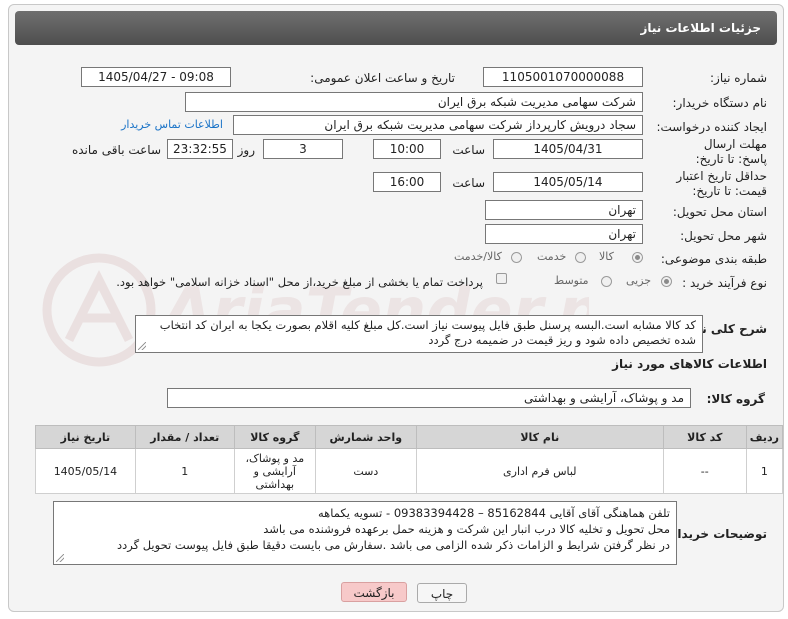 This screenshot has width=788, height=619. Describe the element at coordinates (735, 399) in the screenshot. I see `goods-group-label: گروه کالا:` at that location.